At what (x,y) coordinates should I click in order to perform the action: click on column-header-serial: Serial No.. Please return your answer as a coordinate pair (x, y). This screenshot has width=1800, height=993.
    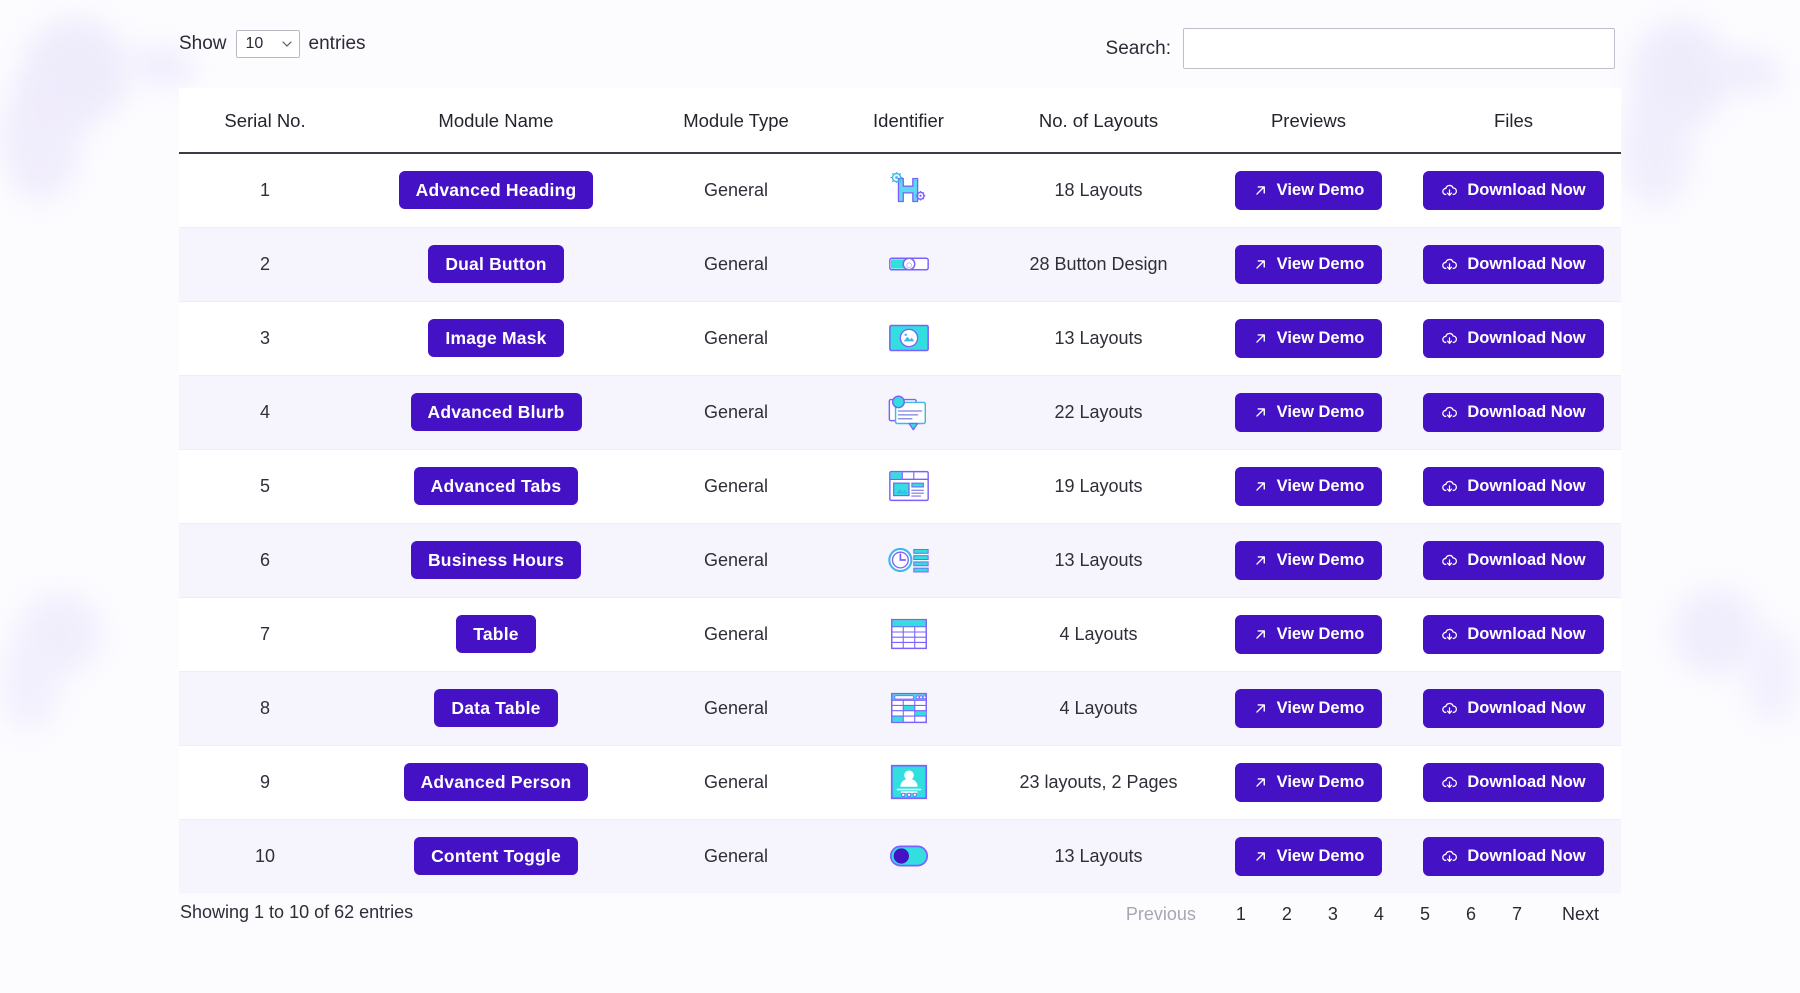
    Looking at the image, I should click on (265, 121).